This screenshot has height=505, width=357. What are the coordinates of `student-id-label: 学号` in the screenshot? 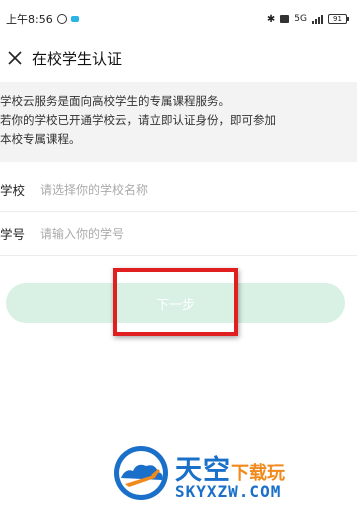 It's located at (13, 234).